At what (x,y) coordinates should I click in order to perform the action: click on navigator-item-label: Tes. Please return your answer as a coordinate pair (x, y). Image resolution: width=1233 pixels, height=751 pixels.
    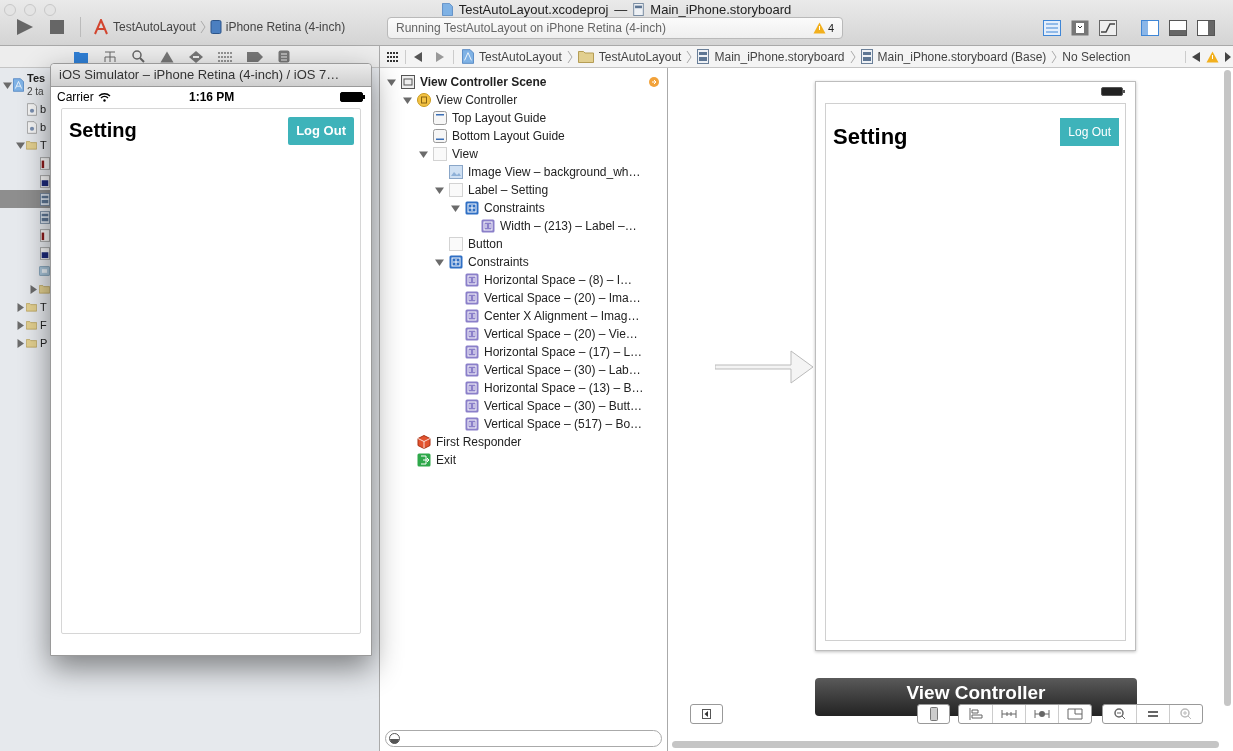
    Looking at the image, I should click on (36, 78).